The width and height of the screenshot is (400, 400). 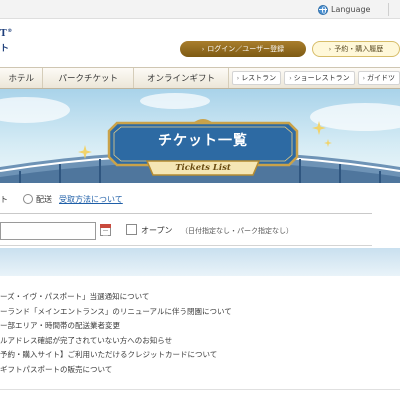 What do you see at coordinates (91, 199) in the screenshot?
I see `delivery-method-link: 受取方法について` at bounding box center [91, 199].